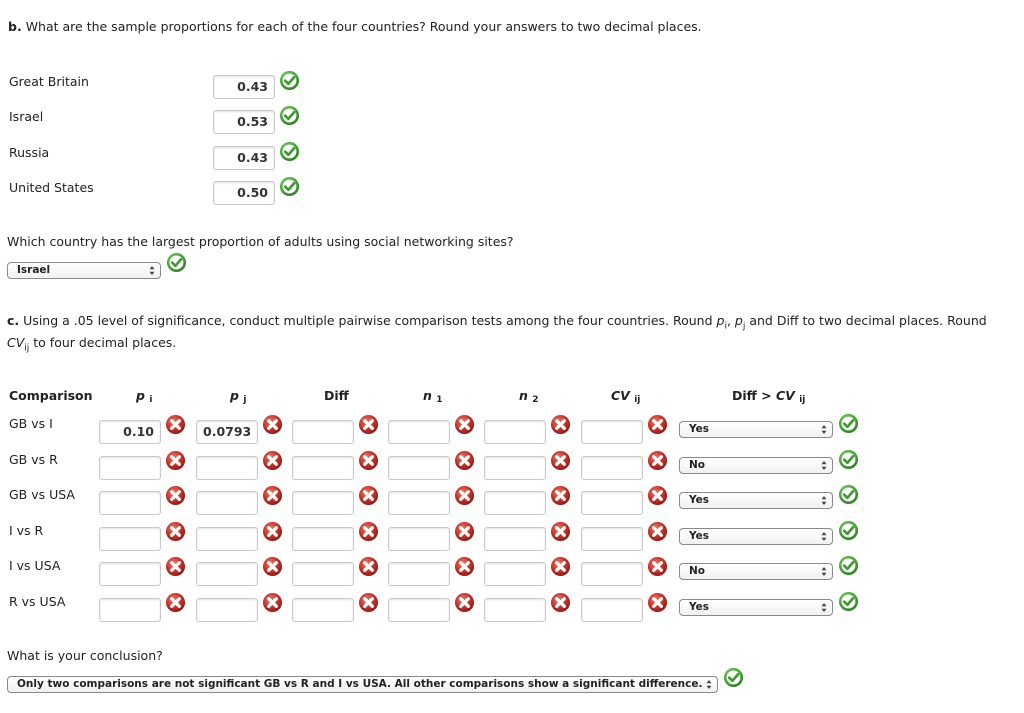 This screenshot has height=713, width=1024. What do you see at coordinates (51, 187) in the screenshot?
I see `country-label: United States` at bounding box center [51, 187].